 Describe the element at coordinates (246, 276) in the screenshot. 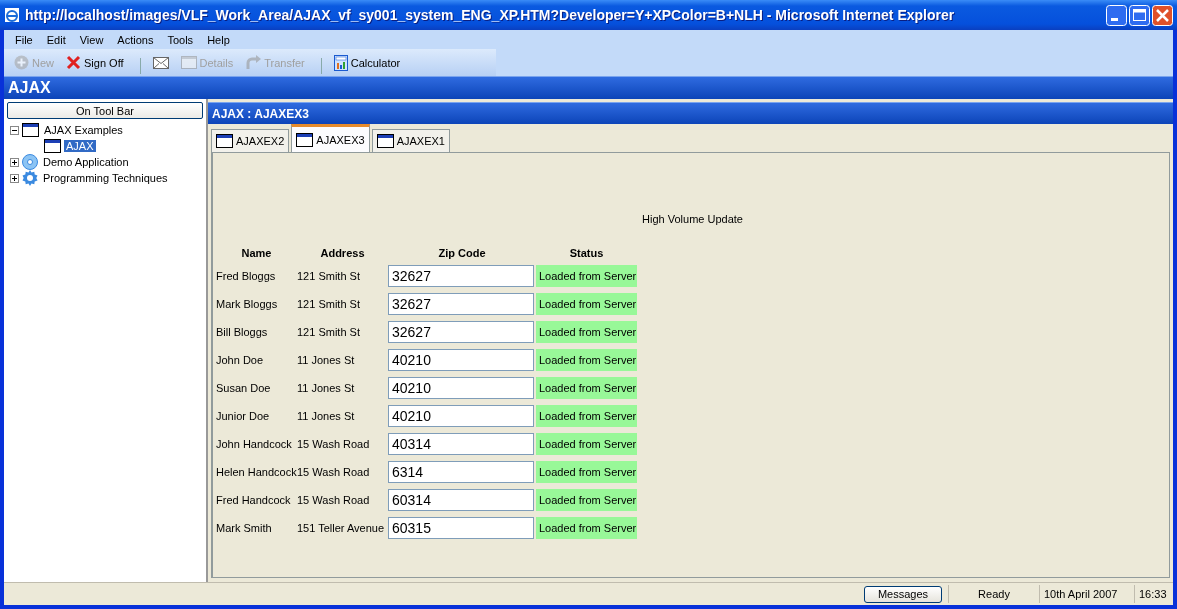

I see `table-cell-text: Fred Bloggs` at that location.